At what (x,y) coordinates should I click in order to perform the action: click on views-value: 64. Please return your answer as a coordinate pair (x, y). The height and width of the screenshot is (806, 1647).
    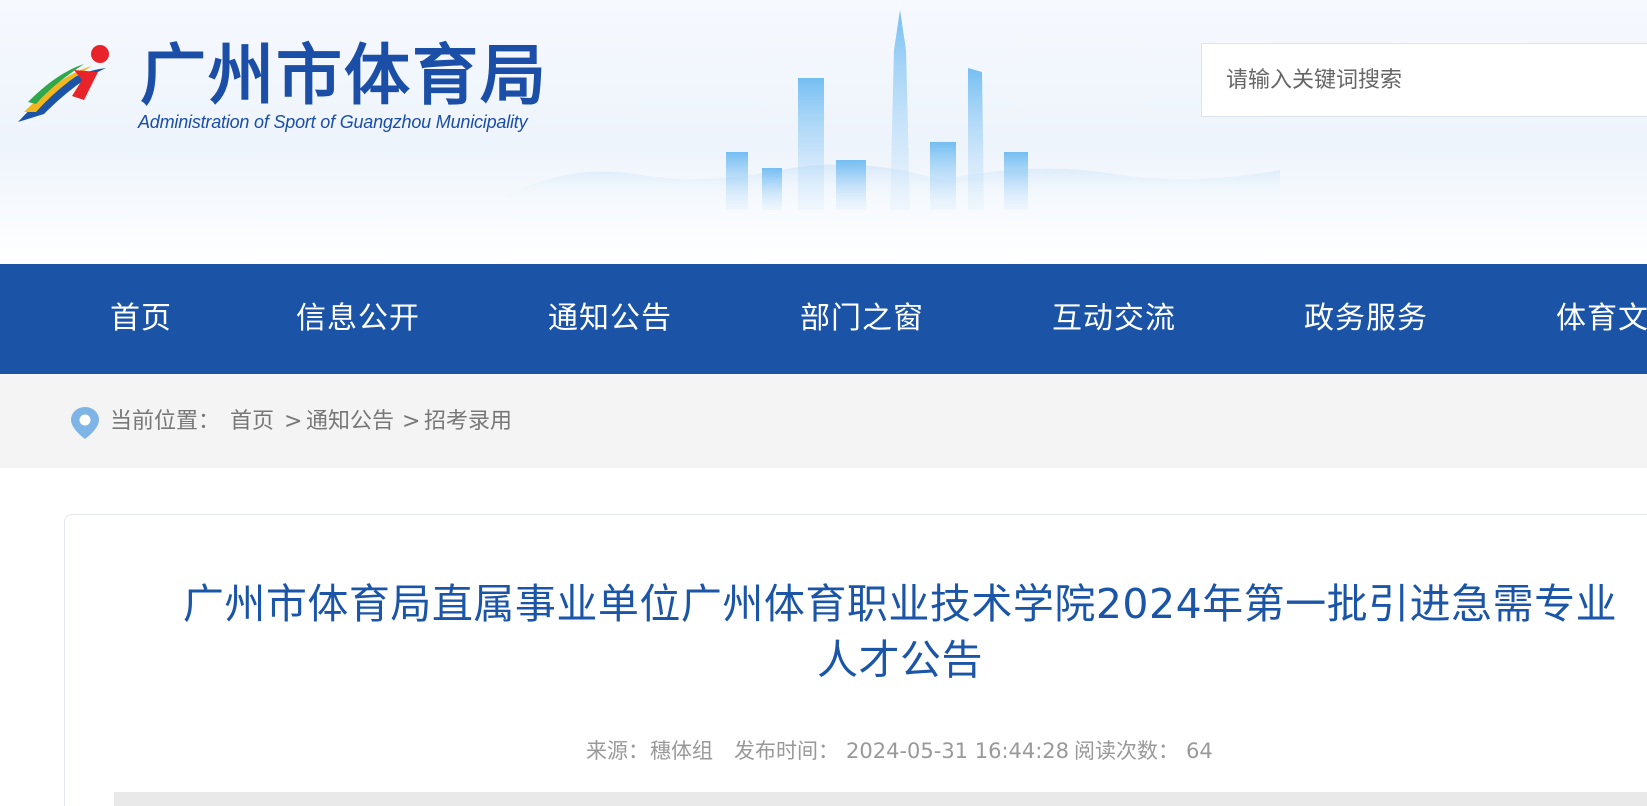
    Looking at the image, I should click on (1199, 751).